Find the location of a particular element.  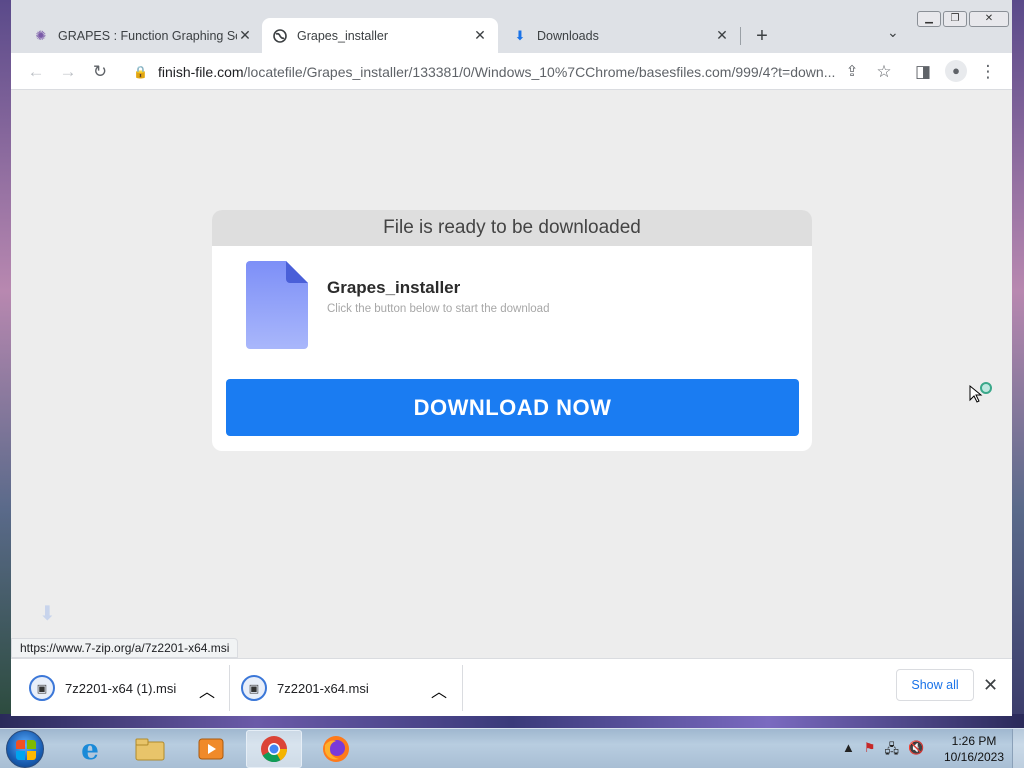

status-bar-link: https://www.7-zip.org/a/7z2201-x64.msi is located at coordinates (125, 648).